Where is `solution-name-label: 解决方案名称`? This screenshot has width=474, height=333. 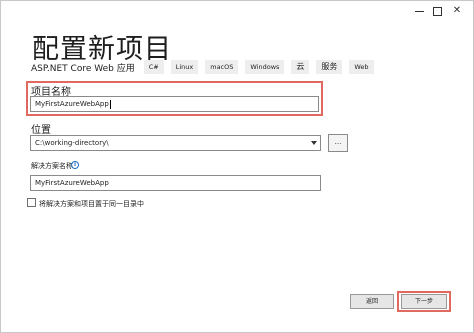 solution-name-label: 解决方案名称 is located at coordinates (52, 166).